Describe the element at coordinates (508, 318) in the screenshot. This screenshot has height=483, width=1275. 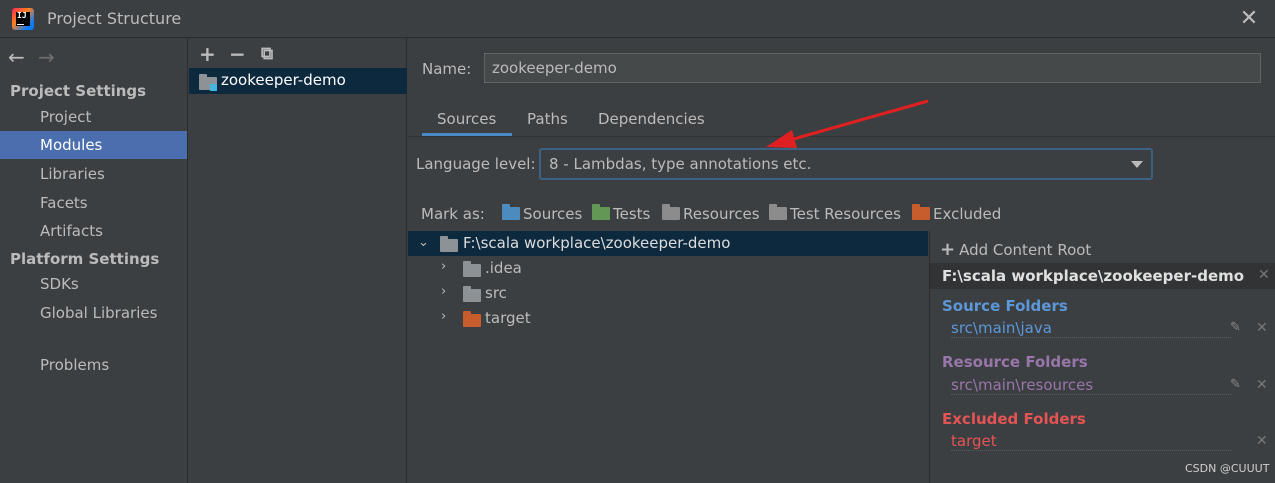
I see `tree-item-label: target` at that location.